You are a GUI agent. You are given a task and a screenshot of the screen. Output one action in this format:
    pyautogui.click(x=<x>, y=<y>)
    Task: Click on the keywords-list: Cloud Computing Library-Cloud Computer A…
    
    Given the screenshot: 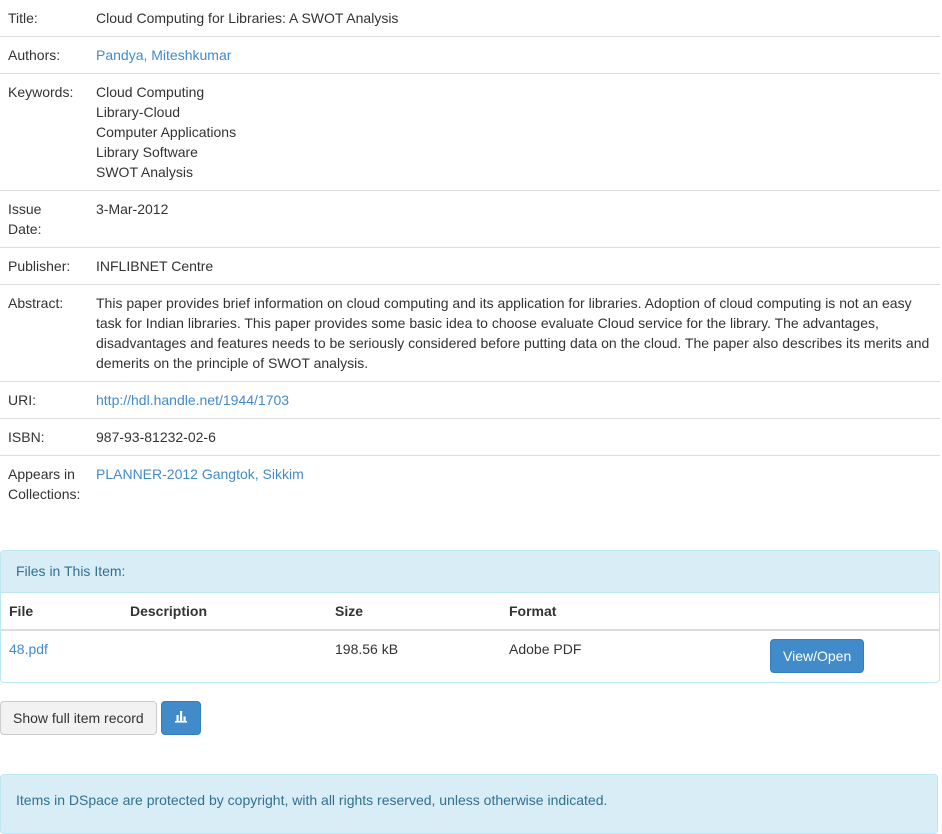 What is the action you would take?
    pyautogui.click(x=514, y=132)
    